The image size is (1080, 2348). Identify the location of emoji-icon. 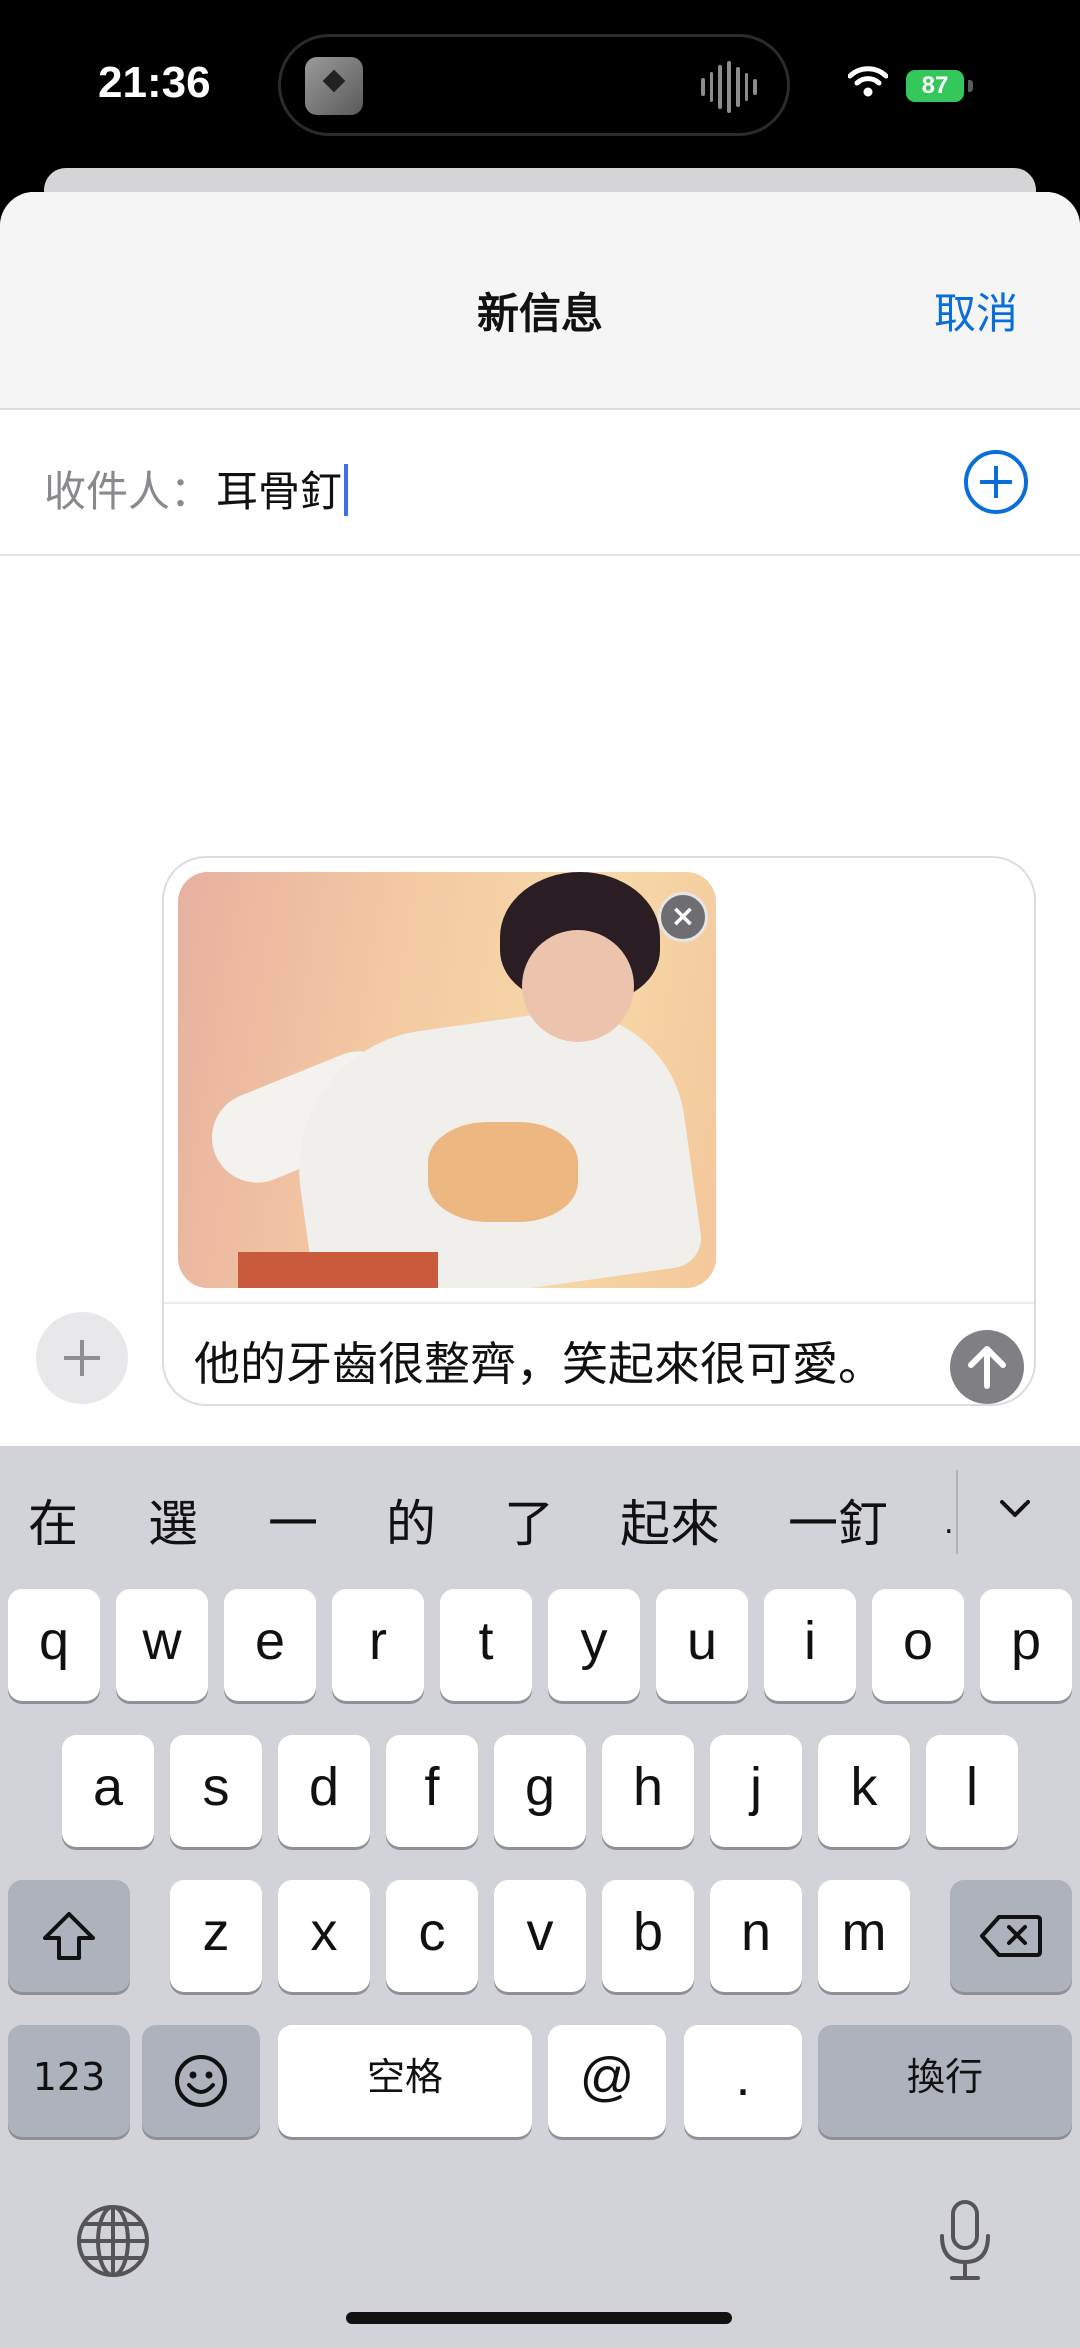
(201, 2080).